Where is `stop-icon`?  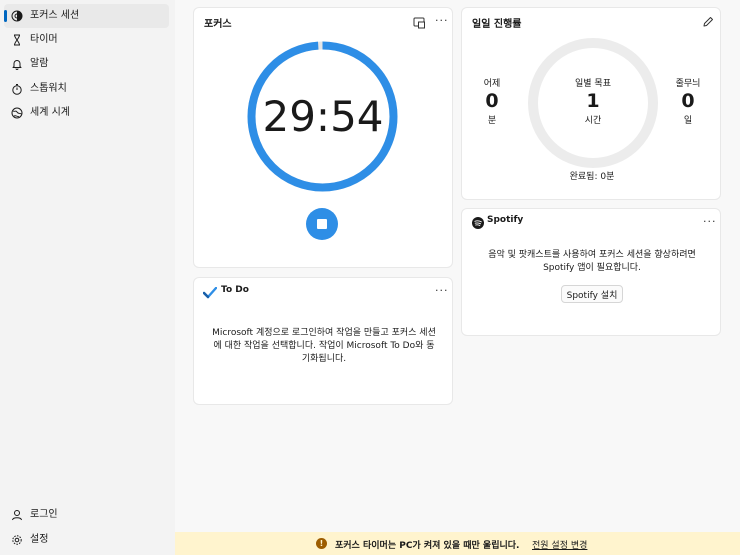 stop-icon is located at coordinates (322, 224).